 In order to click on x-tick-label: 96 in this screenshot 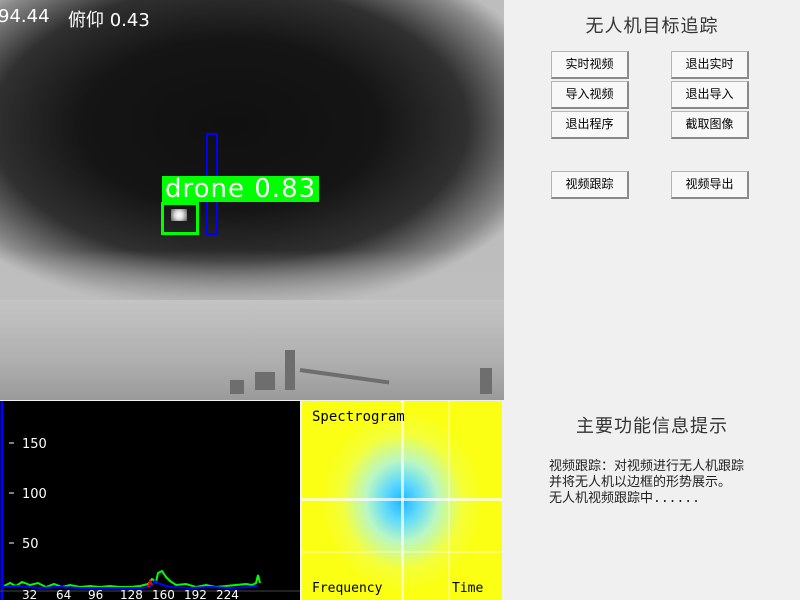, I will do `click(95, 594)`.